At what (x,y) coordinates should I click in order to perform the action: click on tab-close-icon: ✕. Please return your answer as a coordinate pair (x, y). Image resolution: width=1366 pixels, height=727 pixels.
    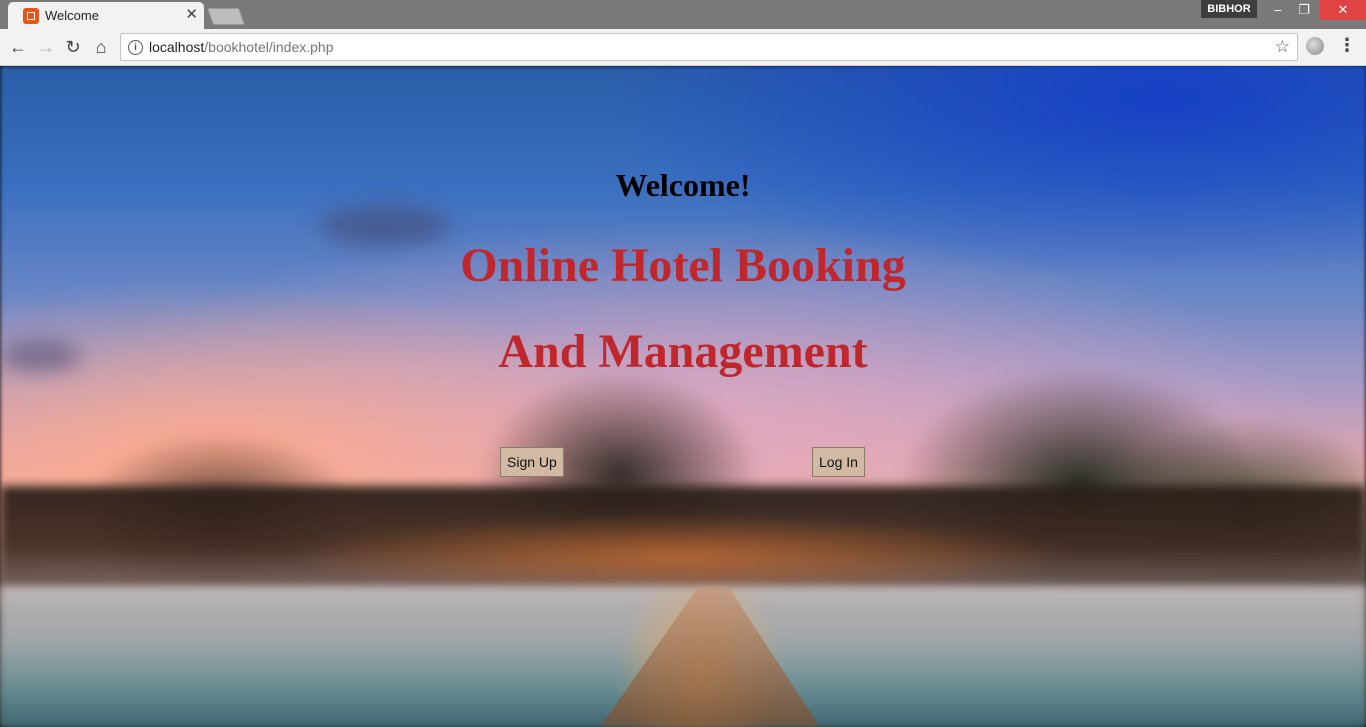
    Looking at the image, I should click on (191, 14).